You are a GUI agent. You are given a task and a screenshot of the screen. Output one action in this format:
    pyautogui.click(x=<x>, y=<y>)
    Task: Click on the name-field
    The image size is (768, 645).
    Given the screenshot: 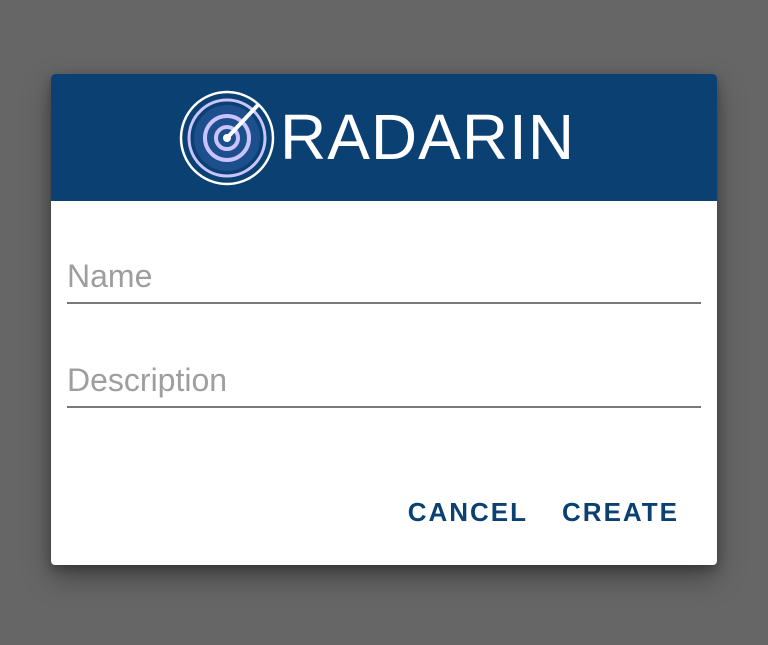 What is the action you would take?
    pyautogui.click(x=384, y=278)
    